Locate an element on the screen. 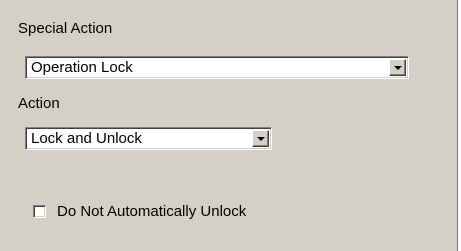 This screenshot has width=461, height=251. special-action-dropdown-button is located at coordinates (397, 67).